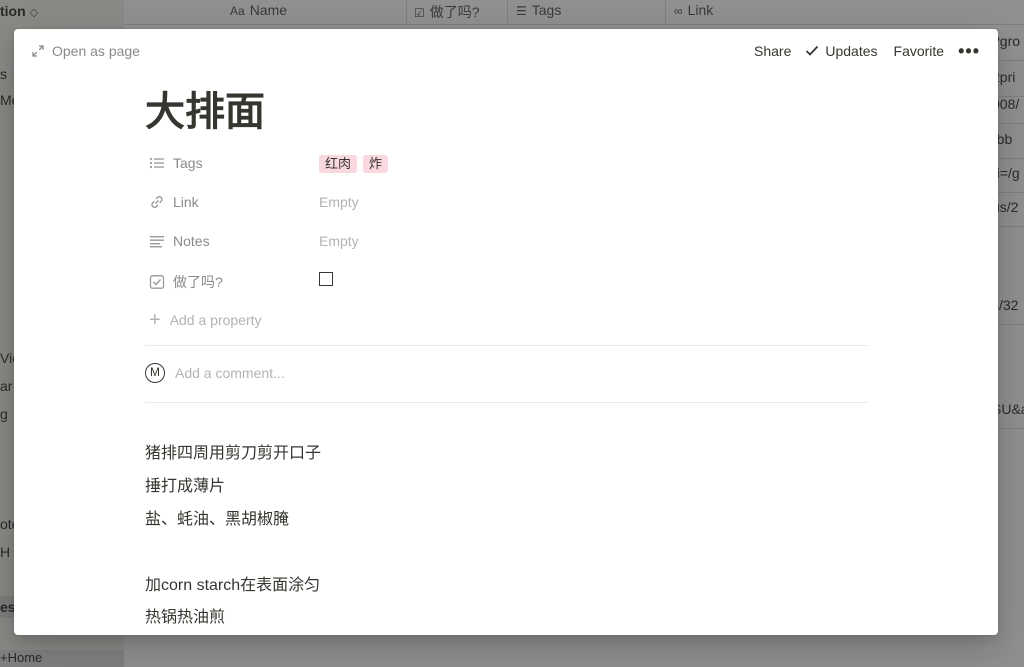 The image size is (1024, 667). What do you see at coordinates (772, 51) in the screenshot?
I see `share-button: Share` at bounding box center [772, 51].